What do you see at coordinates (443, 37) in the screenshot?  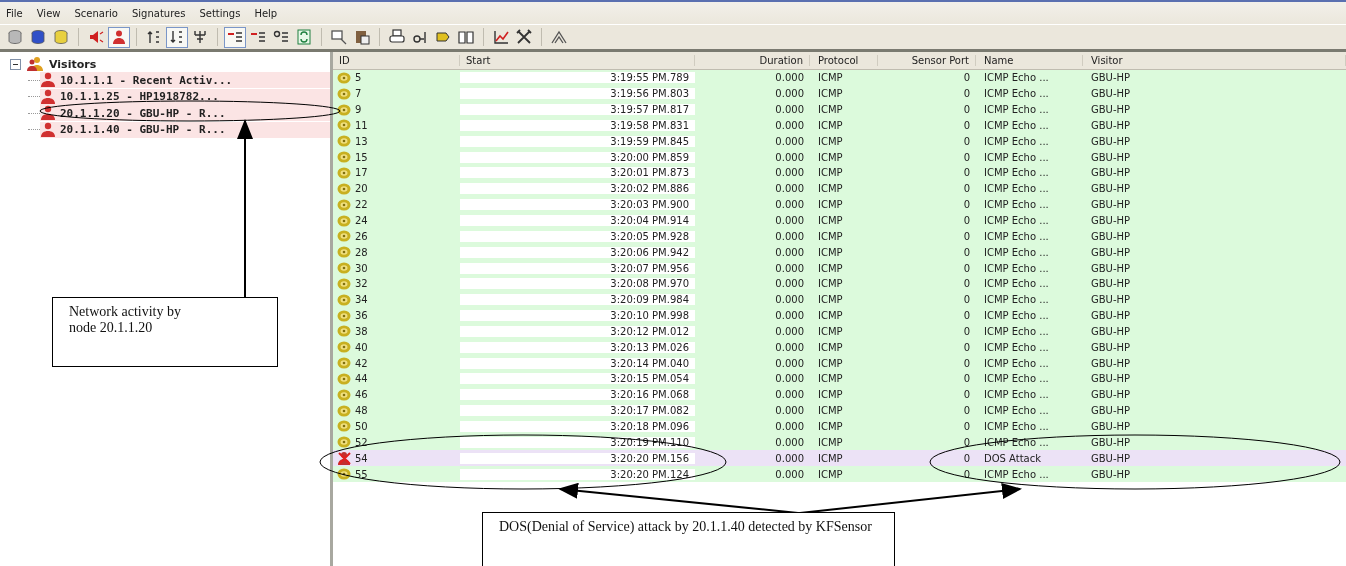 I see `tag-icon` at bounding box center [443, 37].